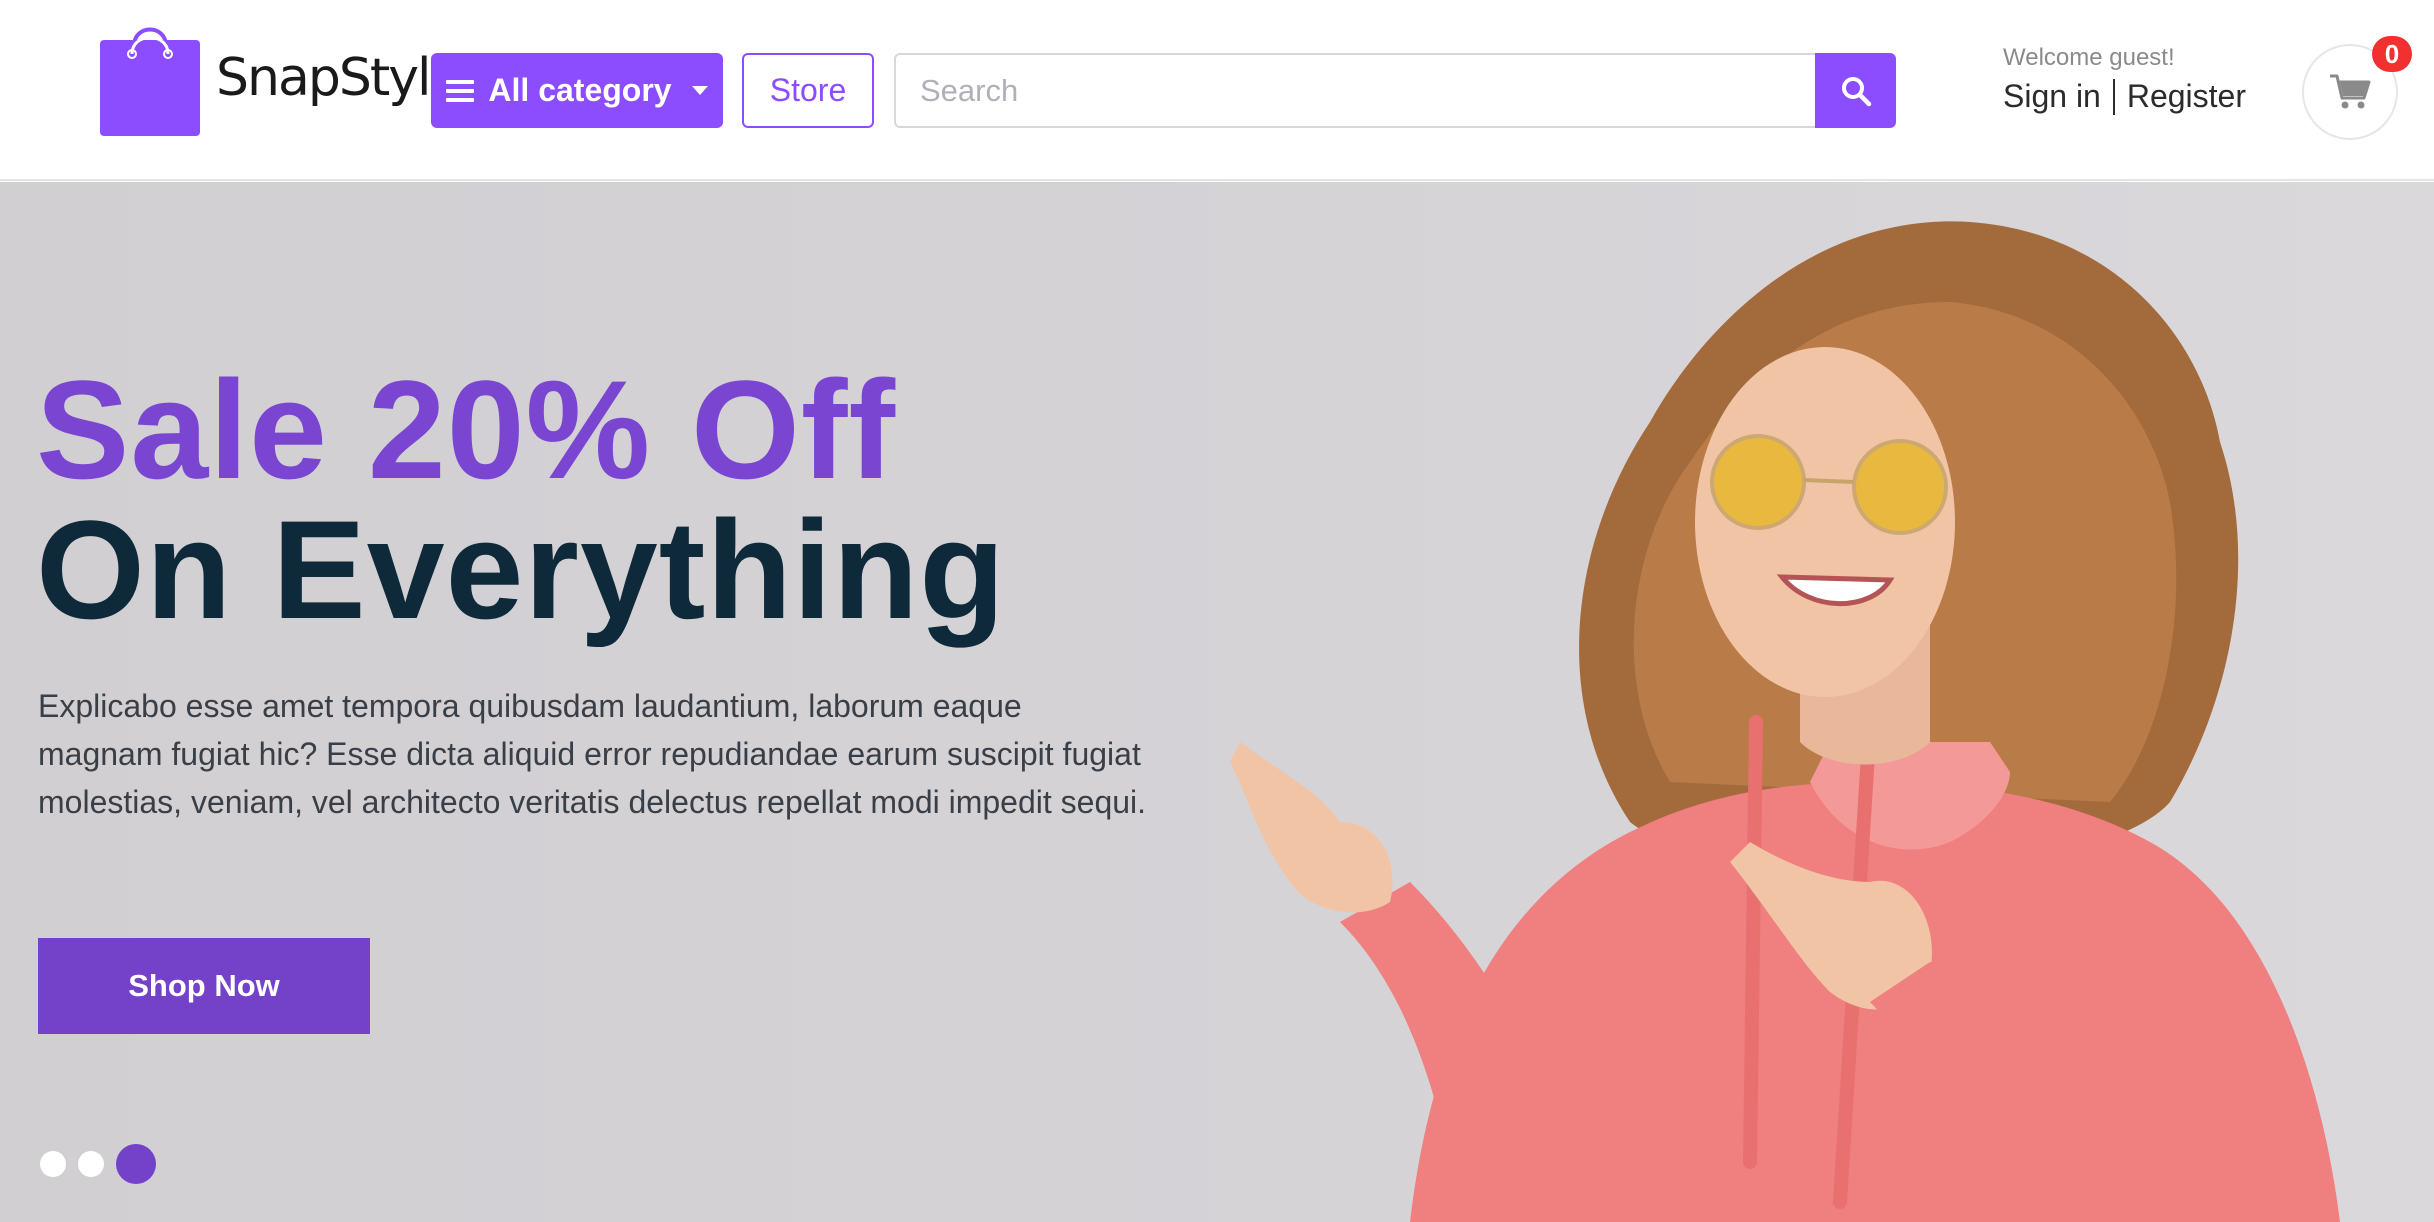 The width and height of the screenshot is (2434, 1222). I want to click on search-button, so click(1855, 90).